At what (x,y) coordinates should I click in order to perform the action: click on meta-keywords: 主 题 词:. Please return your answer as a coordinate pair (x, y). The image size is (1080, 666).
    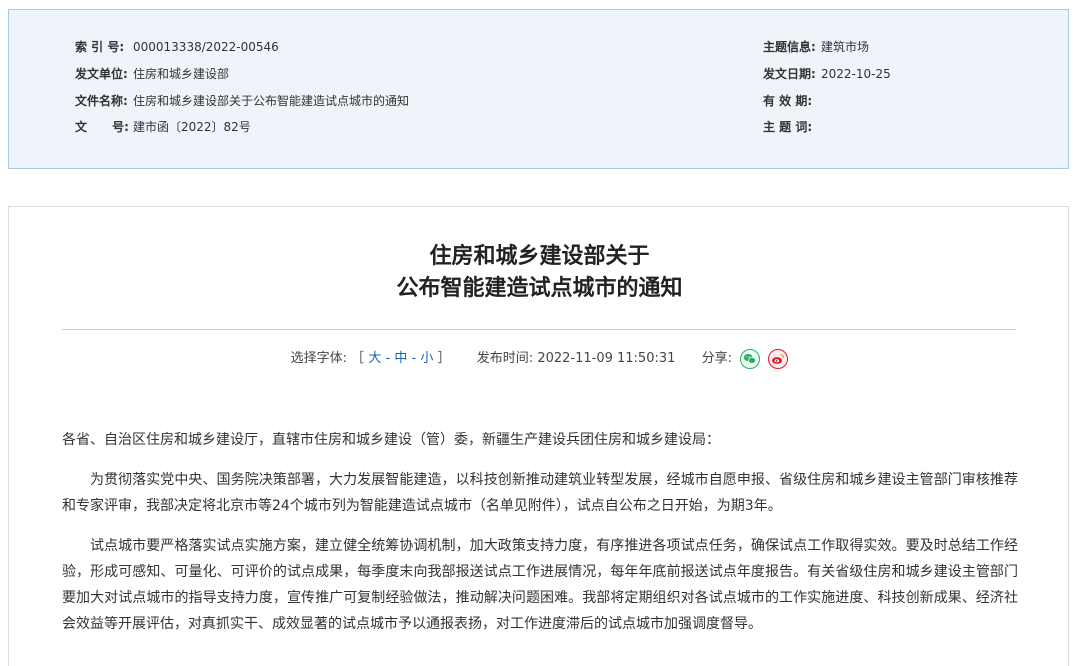
    Looking at the image, I should click on (792, 127).